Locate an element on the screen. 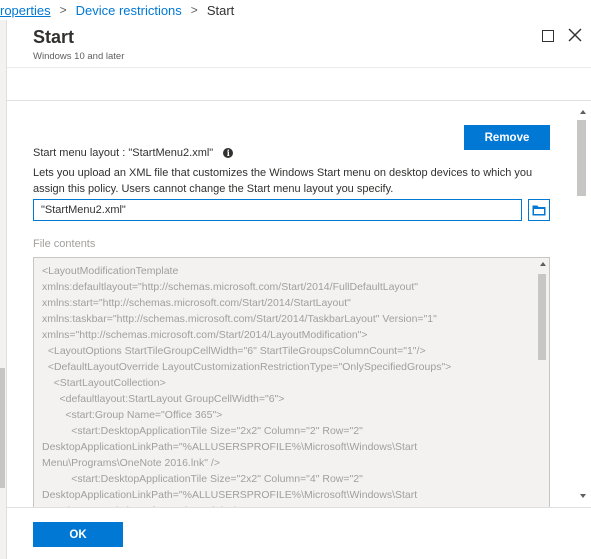 Image resolution: width=591 pixels, height=559 pixels. ok-button: OK is located at coordinates (78, 534).